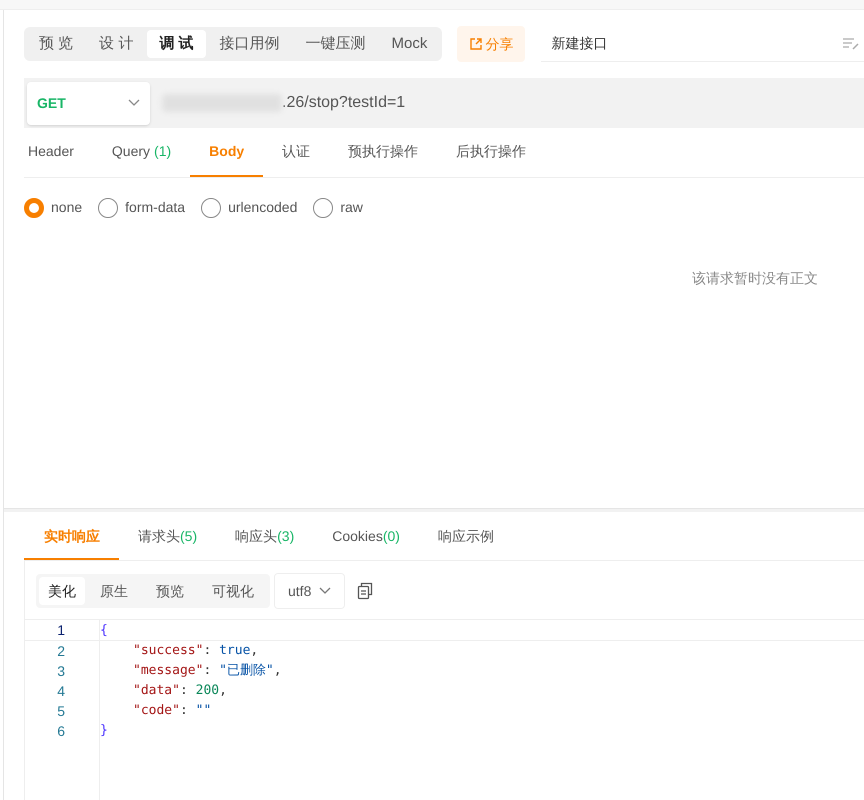  What do you see at coordinates (172, 711) in the screenshot?
I see `code-line: "code": ""` at bounding box center [172, 711].